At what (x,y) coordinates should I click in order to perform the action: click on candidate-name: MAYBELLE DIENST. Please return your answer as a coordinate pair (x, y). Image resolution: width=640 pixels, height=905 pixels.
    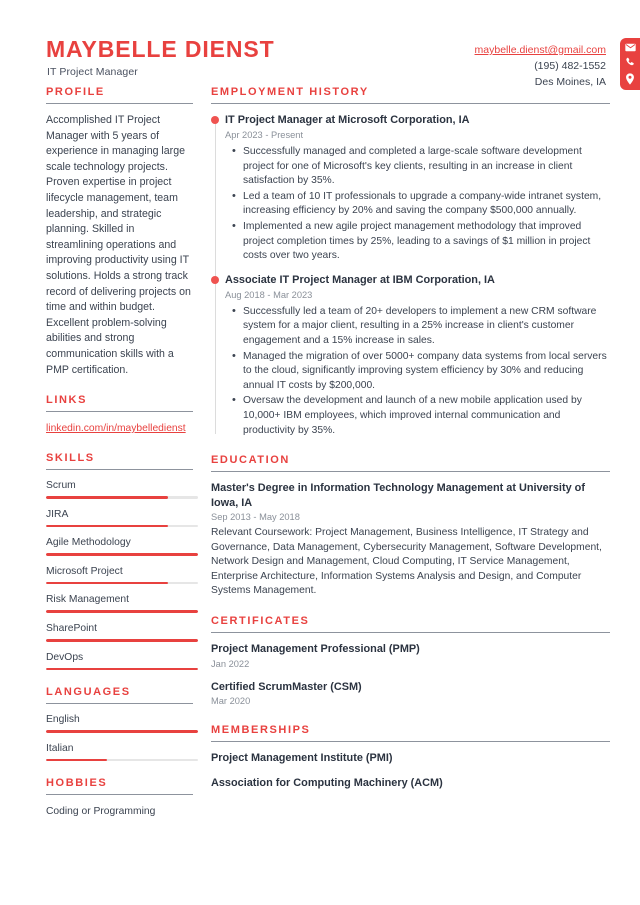
    Looking at the image, I should click on (160, 49).